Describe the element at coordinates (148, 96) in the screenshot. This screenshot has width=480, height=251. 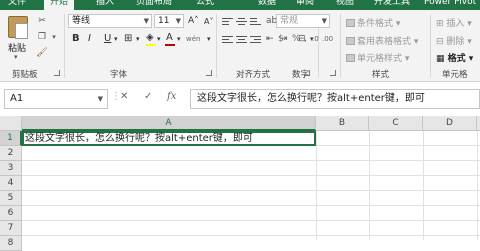
I see `enter-icon: ✓` at that location.